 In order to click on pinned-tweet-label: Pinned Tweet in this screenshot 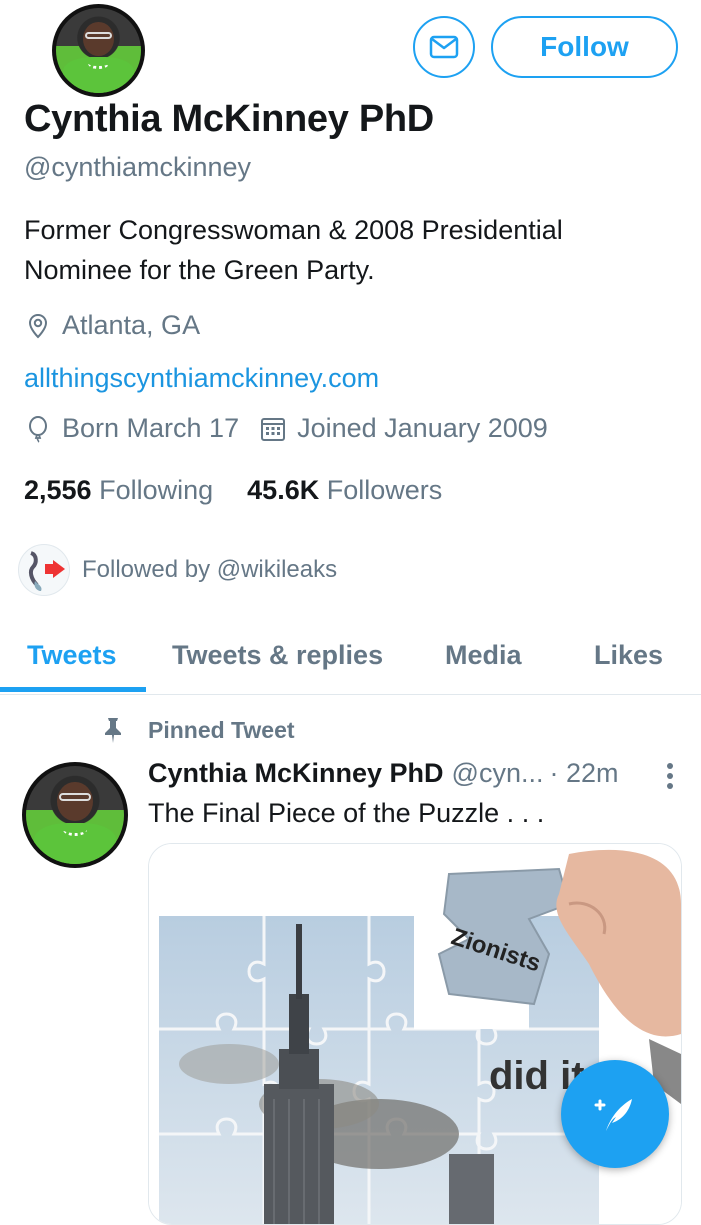, I will do `click(197, 730)`.